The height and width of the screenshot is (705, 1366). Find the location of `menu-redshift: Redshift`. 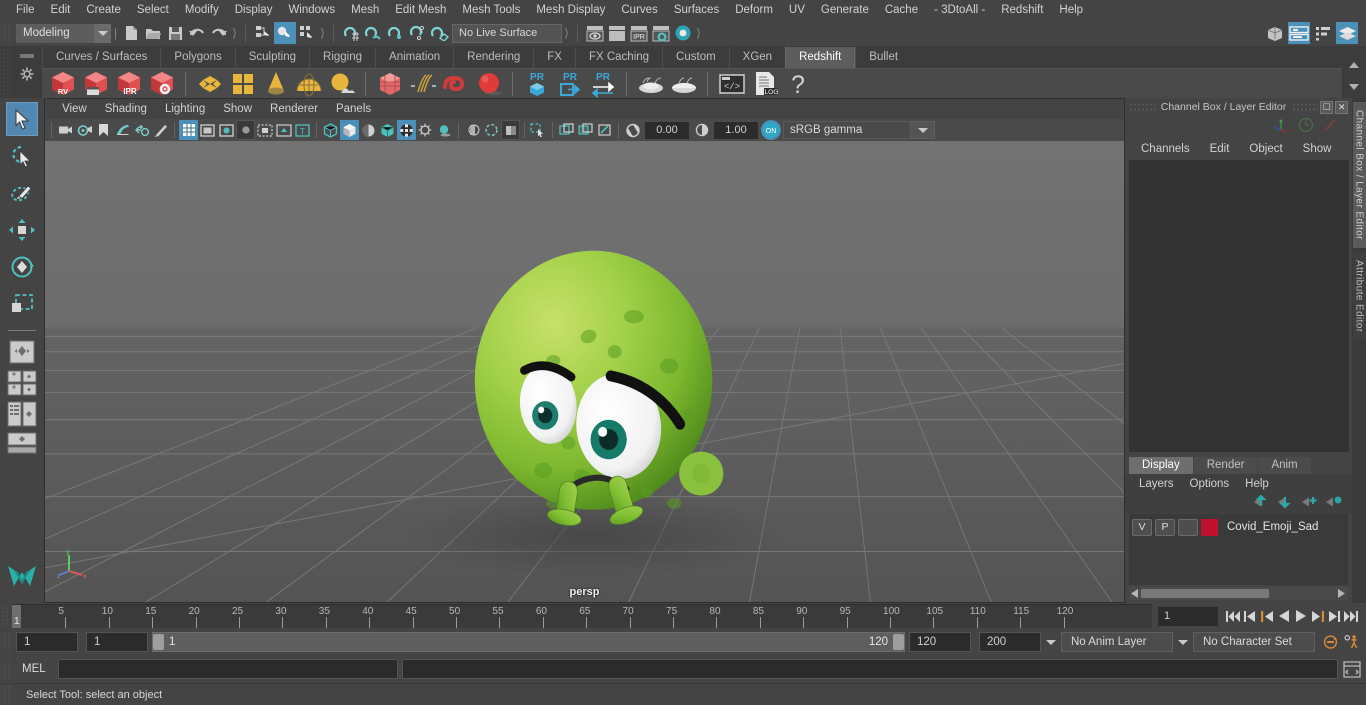

menu-redshift: Redshift is located at coordinates (1022, 10).